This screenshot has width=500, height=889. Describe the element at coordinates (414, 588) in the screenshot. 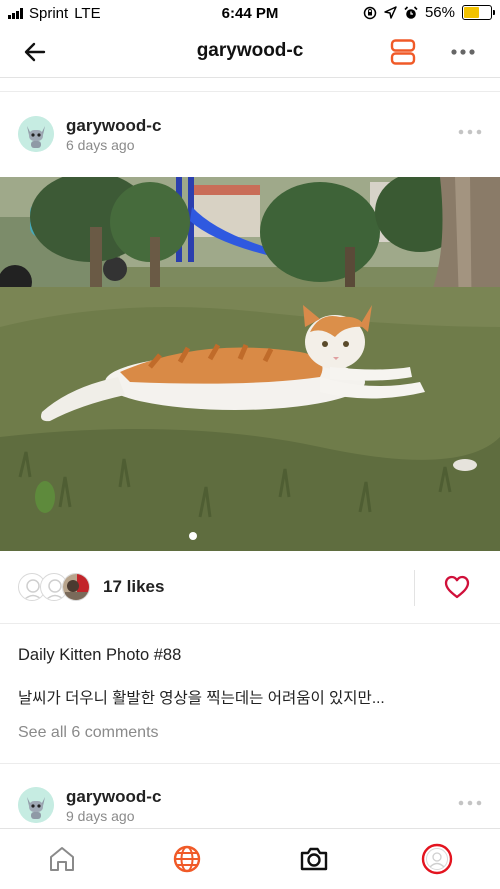

I see `vertical-divider` at that location.